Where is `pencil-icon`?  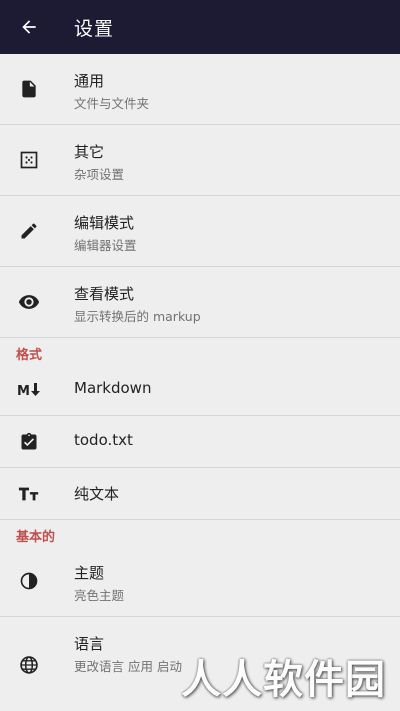
pencil-icon is located at coordinates (29, 231).